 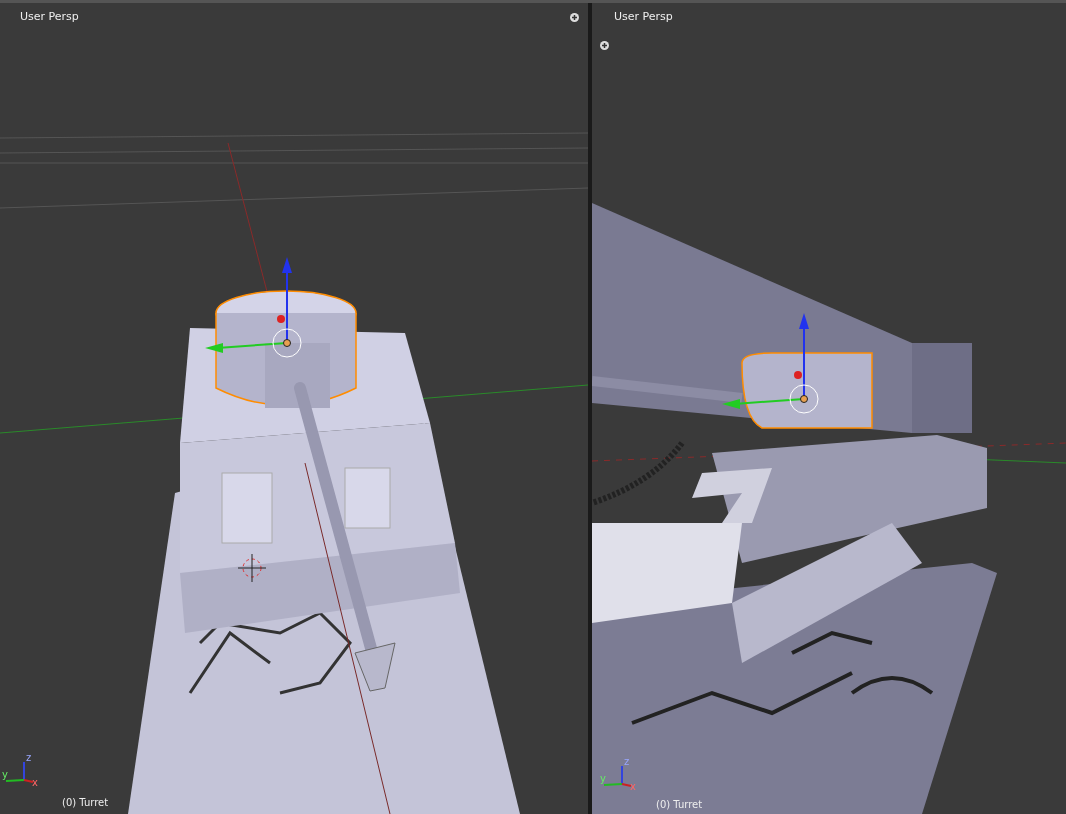 What do you see at coordinates (252, 568) in the screenshot?
I see `3d-cursor-icon` at bounding box center [252, 568].